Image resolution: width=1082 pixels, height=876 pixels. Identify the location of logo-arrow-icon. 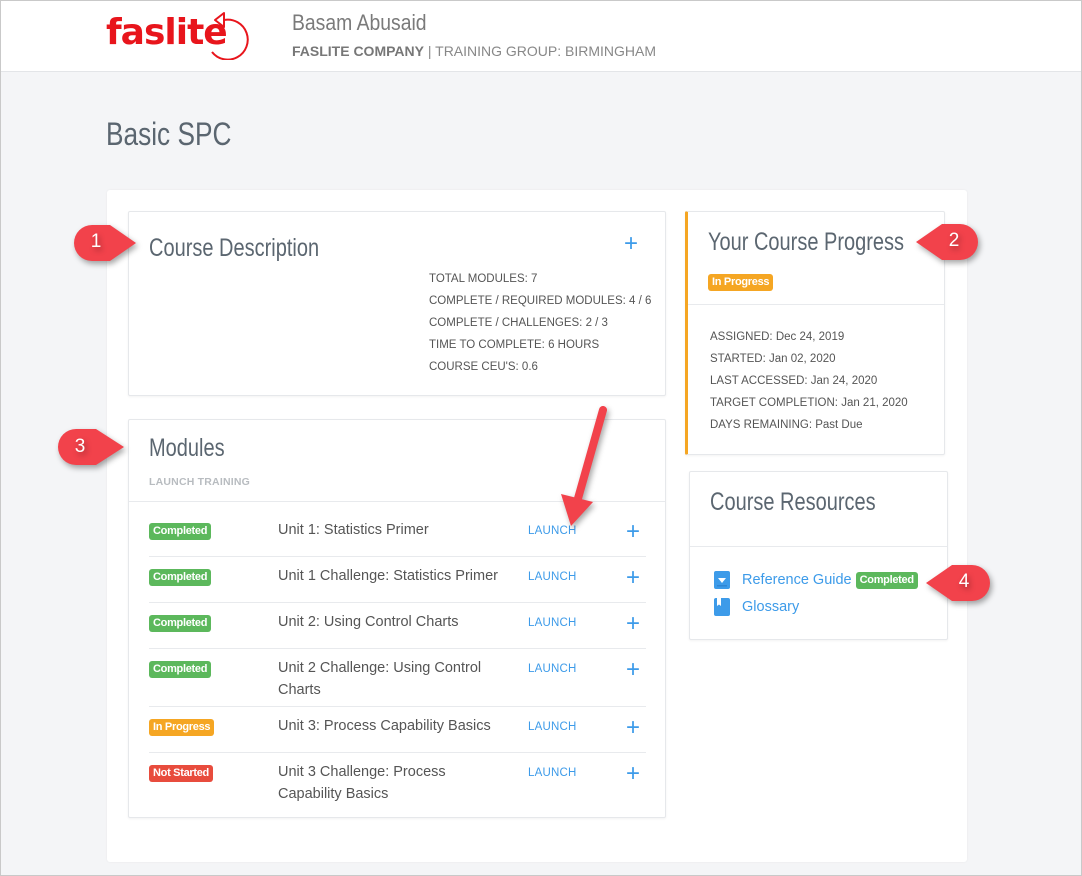
(230, 36).